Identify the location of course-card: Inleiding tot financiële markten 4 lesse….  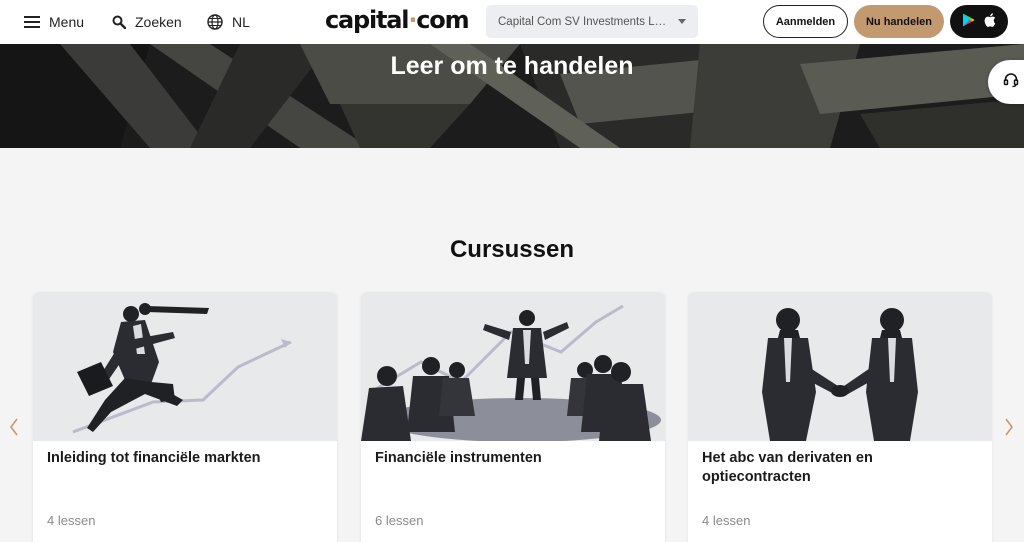
(185, 417).